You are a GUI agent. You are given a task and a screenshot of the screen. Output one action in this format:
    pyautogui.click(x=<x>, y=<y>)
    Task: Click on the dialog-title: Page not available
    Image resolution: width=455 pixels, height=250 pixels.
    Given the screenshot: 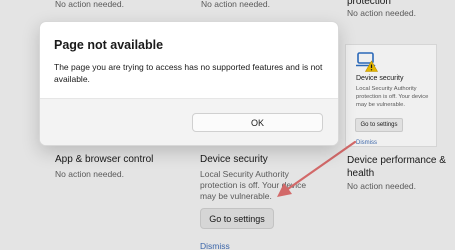 What is the action you would take?
    pyautogui.click(x=109, y=45)
    